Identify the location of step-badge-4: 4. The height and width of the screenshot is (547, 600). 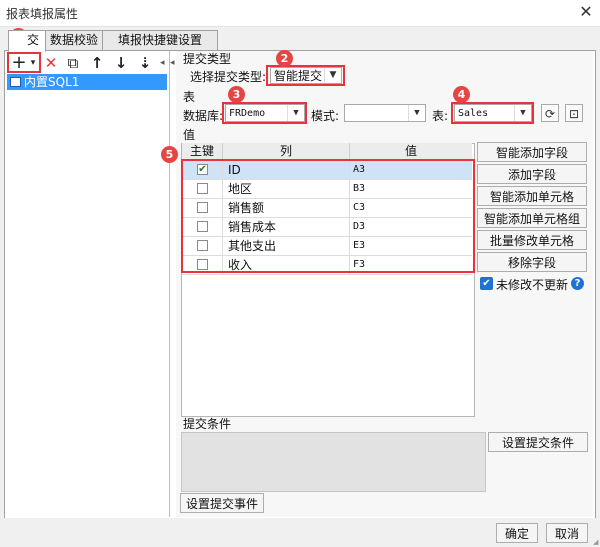
(461, 94).